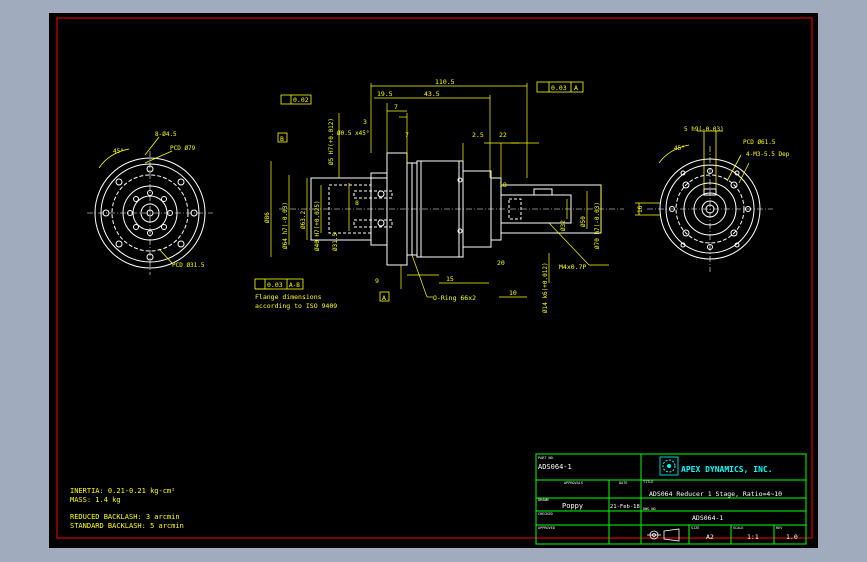  I want to click on tb-rev: 1.0, so click(792, 537).